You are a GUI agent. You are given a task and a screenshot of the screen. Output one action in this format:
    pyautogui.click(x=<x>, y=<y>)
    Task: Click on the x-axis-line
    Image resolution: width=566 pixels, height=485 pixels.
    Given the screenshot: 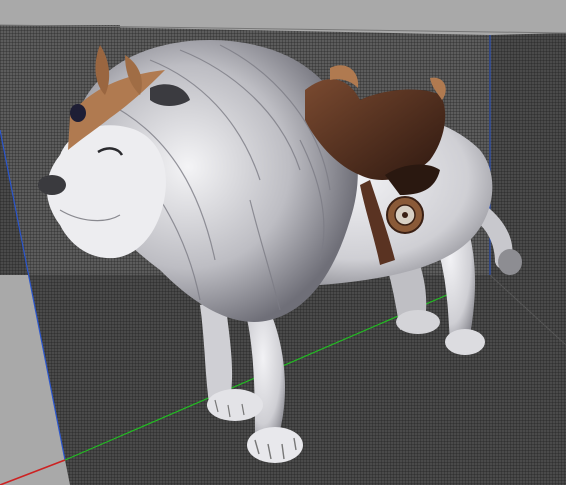 What is the action you would take?
    pyautogui.click(x=33, y=472)
    